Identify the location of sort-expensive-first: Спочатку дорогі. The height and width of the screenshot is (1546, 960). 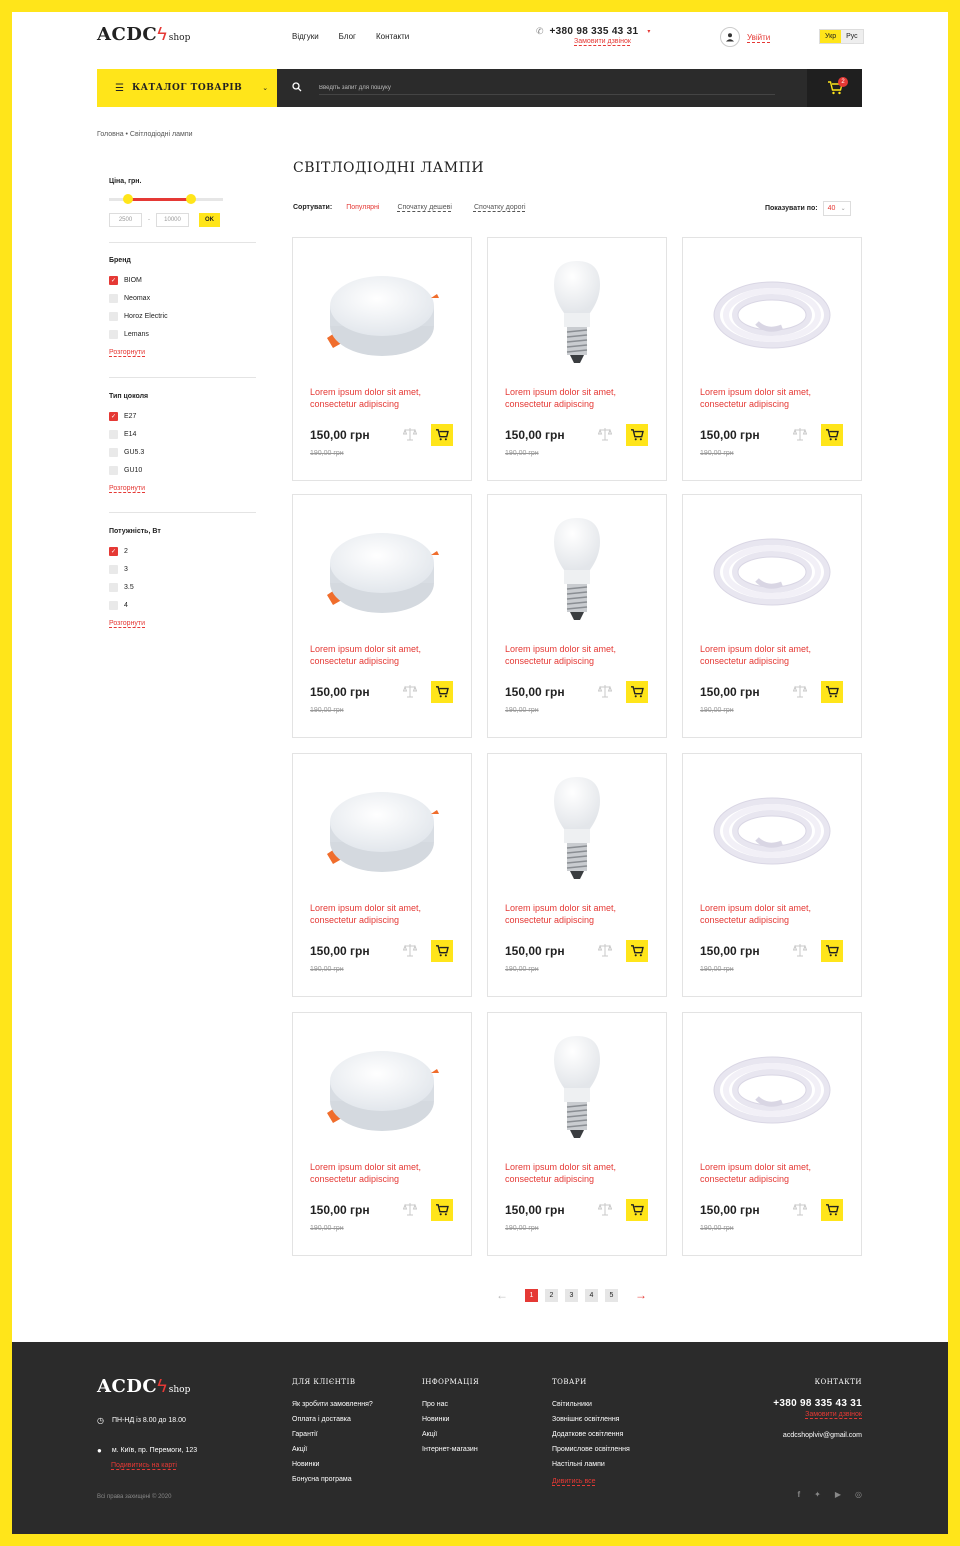
(500, 207).